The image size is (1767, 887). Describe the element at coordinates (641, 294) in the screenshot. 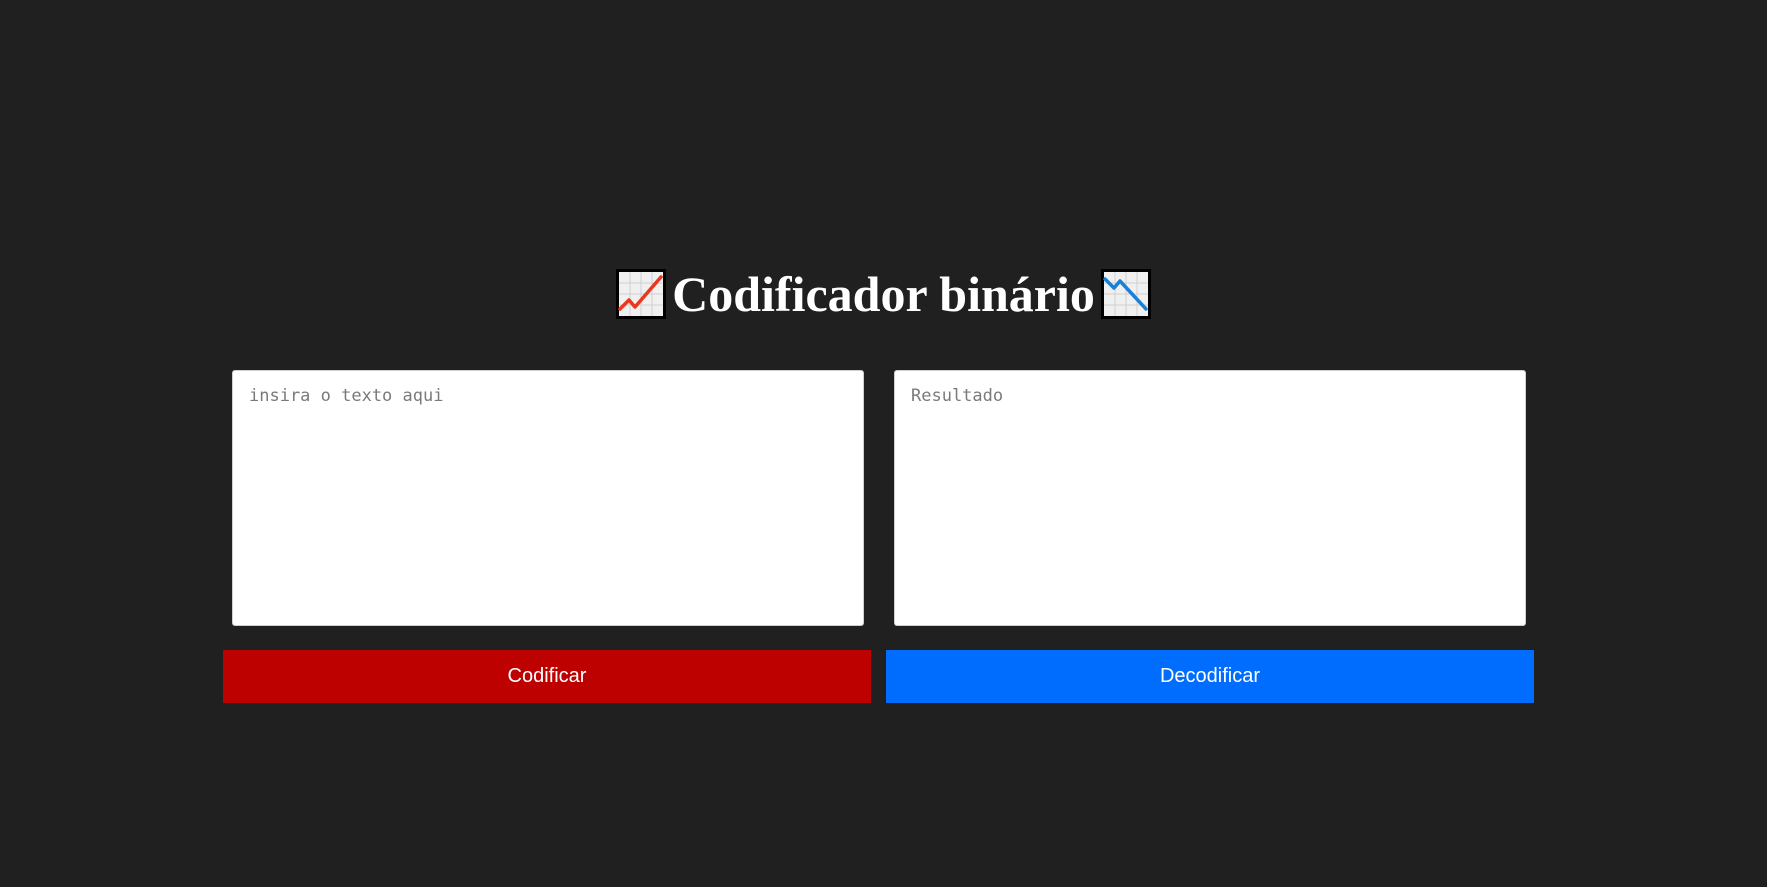

I see `chart-increasing-icon` at that location.